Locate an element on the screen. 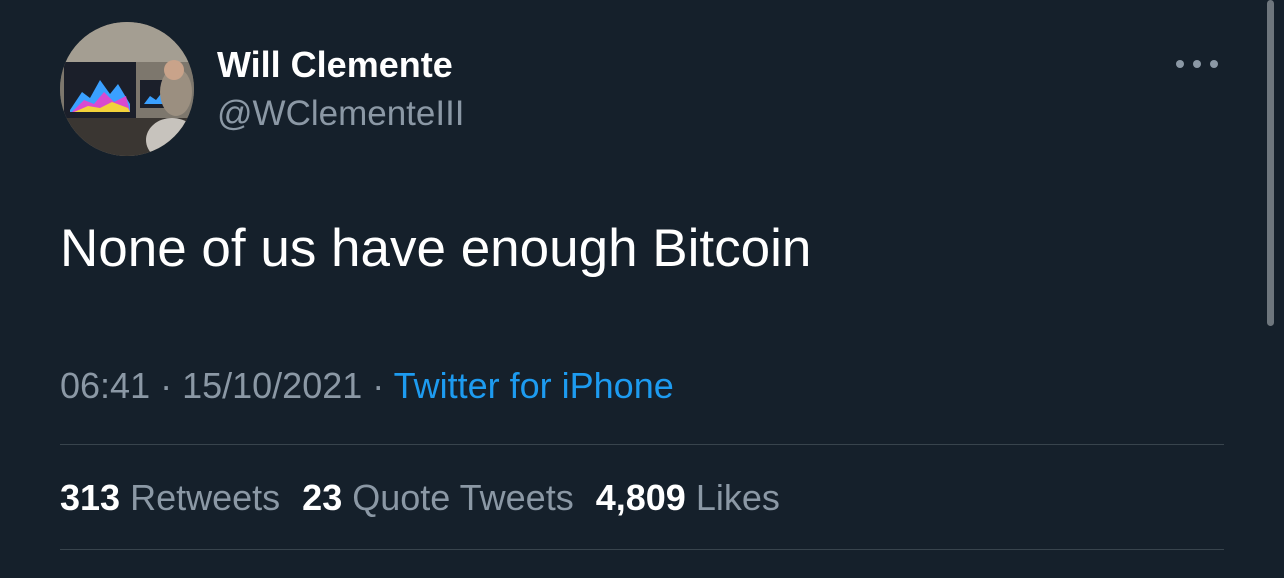  author-handle: @WClementeIII is located at coordinates (341, 114).